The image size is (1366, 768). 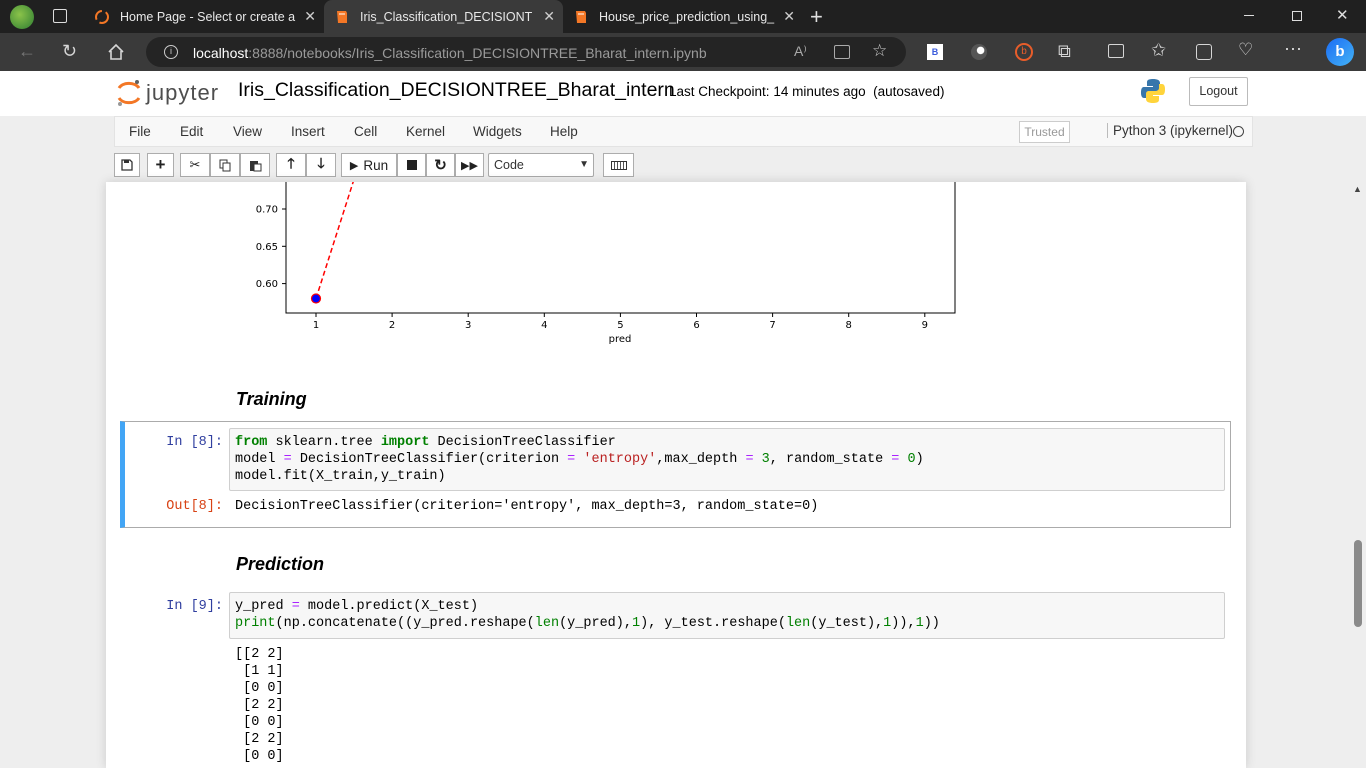 I want to click on tab-home-page: Home Page - Select or create a n ✕, so click(x=204, y=16).